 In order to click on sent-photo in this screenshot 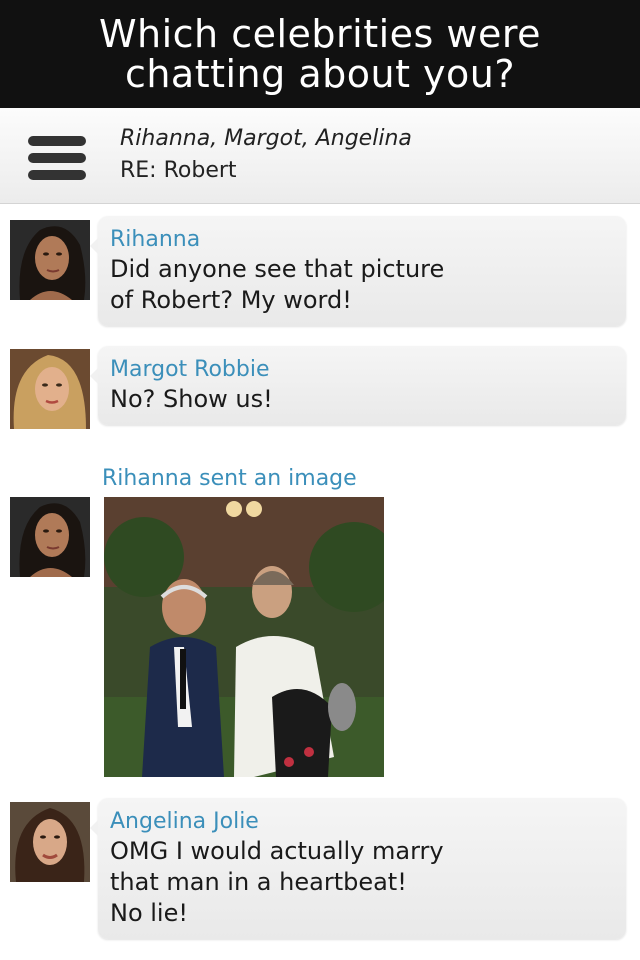, I will do `click(244, 637)`.